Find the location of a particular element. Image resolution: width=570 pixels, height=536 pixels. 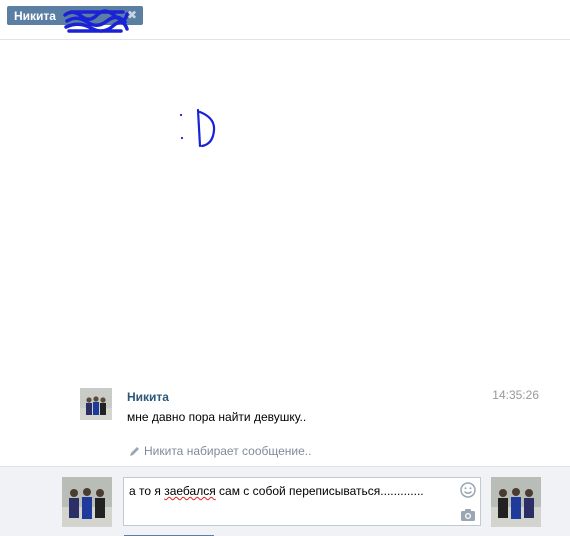

typing-indicator: Никита набирает сообщение.. is located at coordinates (220, 451).